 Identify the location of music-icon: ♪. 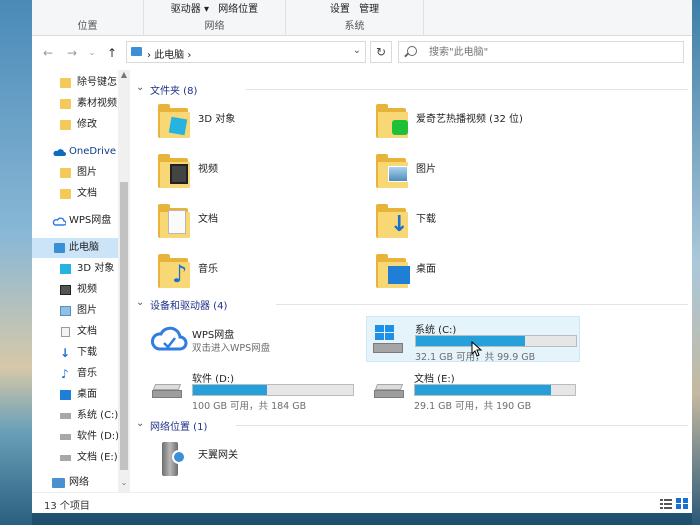
(65, 374).